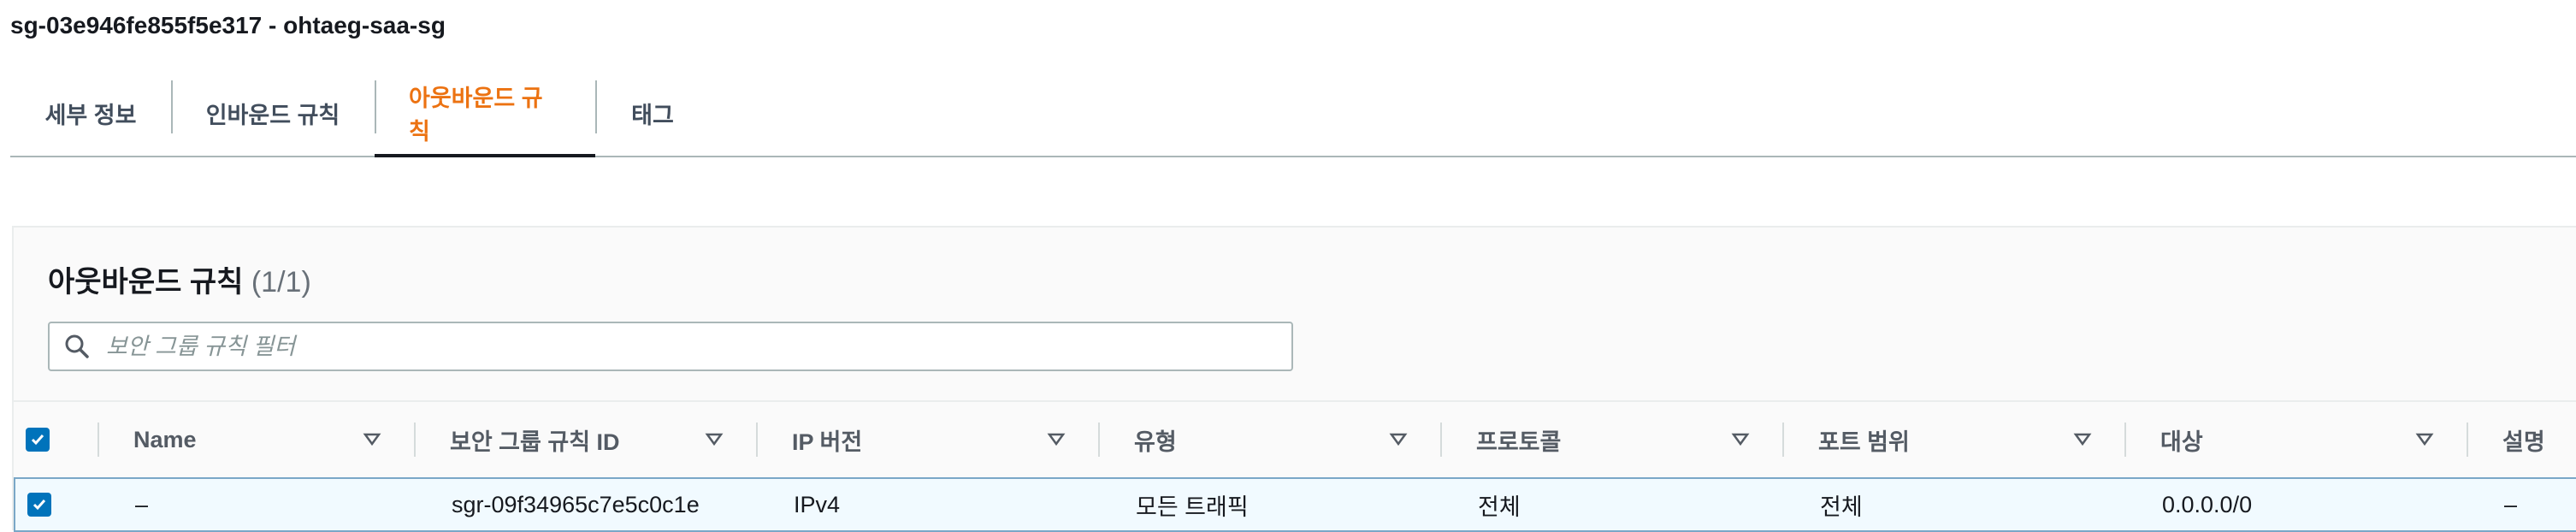 The height and width of the screenshot is (532, 2576). I want to click on panel-title: 아웃바운드 규칙 (1/1), so click(179, 279).